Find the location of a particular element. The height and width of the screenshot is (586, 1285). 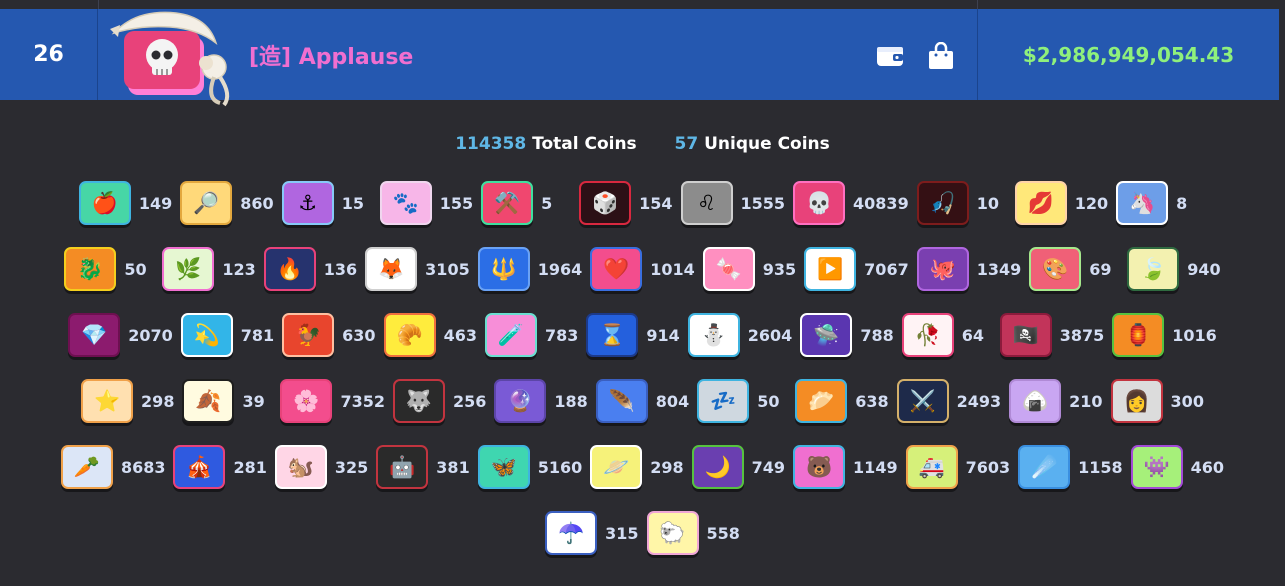

coin-item: 👾 460 is located at coordinates (1177, 467).